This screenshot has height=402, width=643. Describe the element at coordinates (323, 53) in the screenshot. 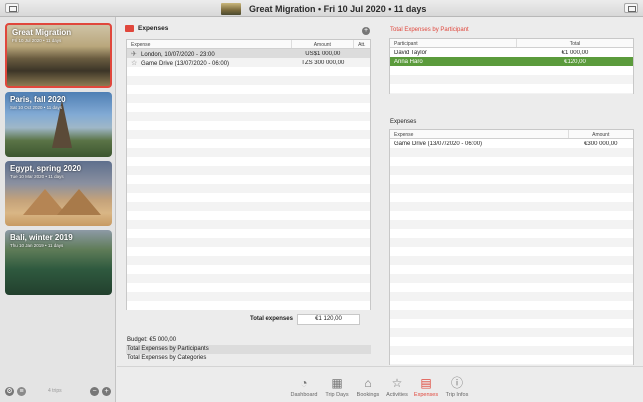

I see `expense-amount: US$1 000,00` at that location.